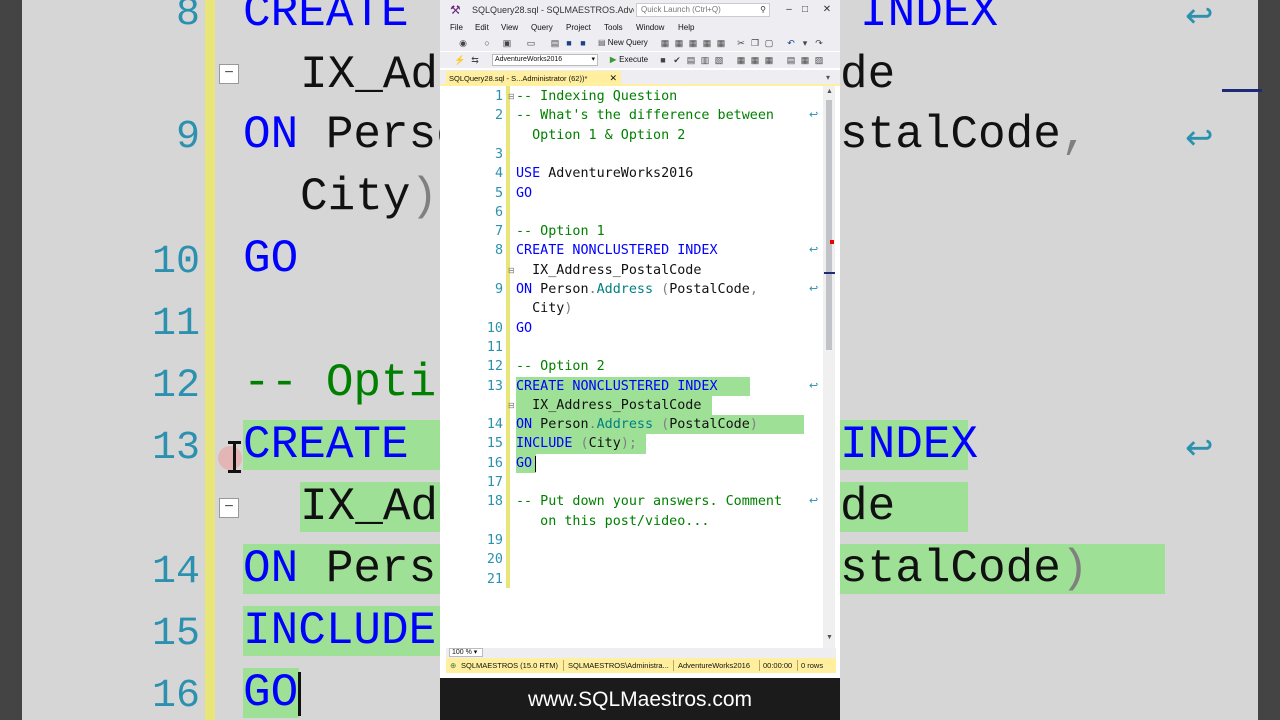 Image resolution: width=1280 pixels, height=720 pixels. Describe the element at coordinates (755, 43) in the screenshot. I see `copy-icon: ❐` at that location.